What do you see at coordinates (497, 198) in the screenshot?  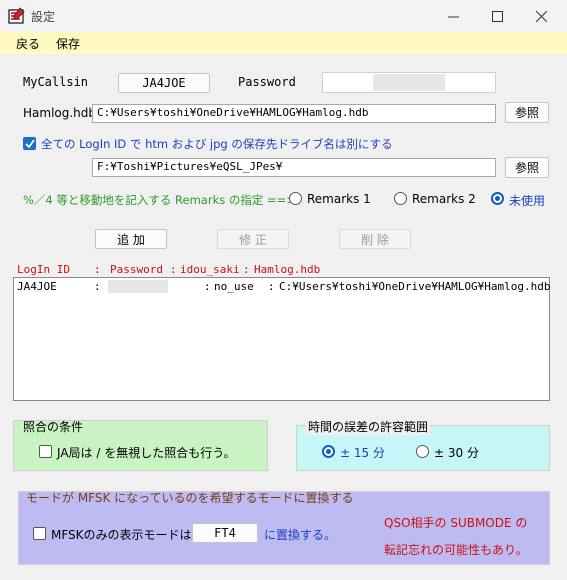 I see `unused-radio` at bounding box center [497, 198].